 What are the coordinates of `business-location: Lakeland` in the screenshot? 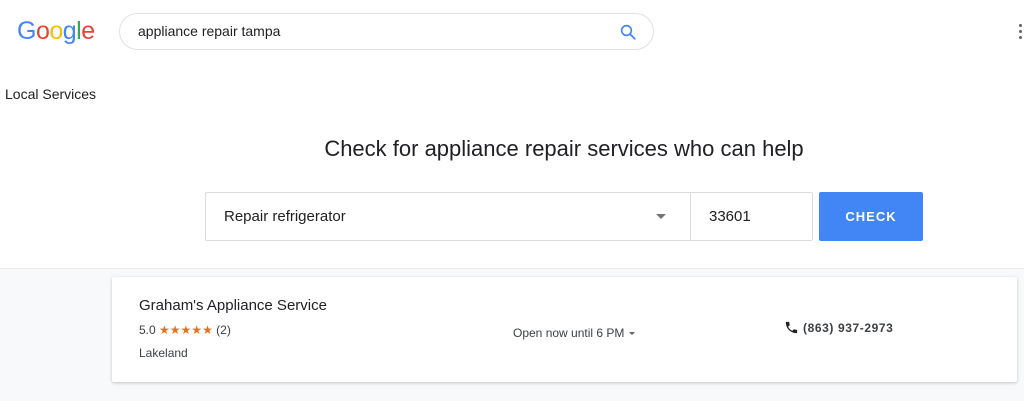 It's located at (163, 353).